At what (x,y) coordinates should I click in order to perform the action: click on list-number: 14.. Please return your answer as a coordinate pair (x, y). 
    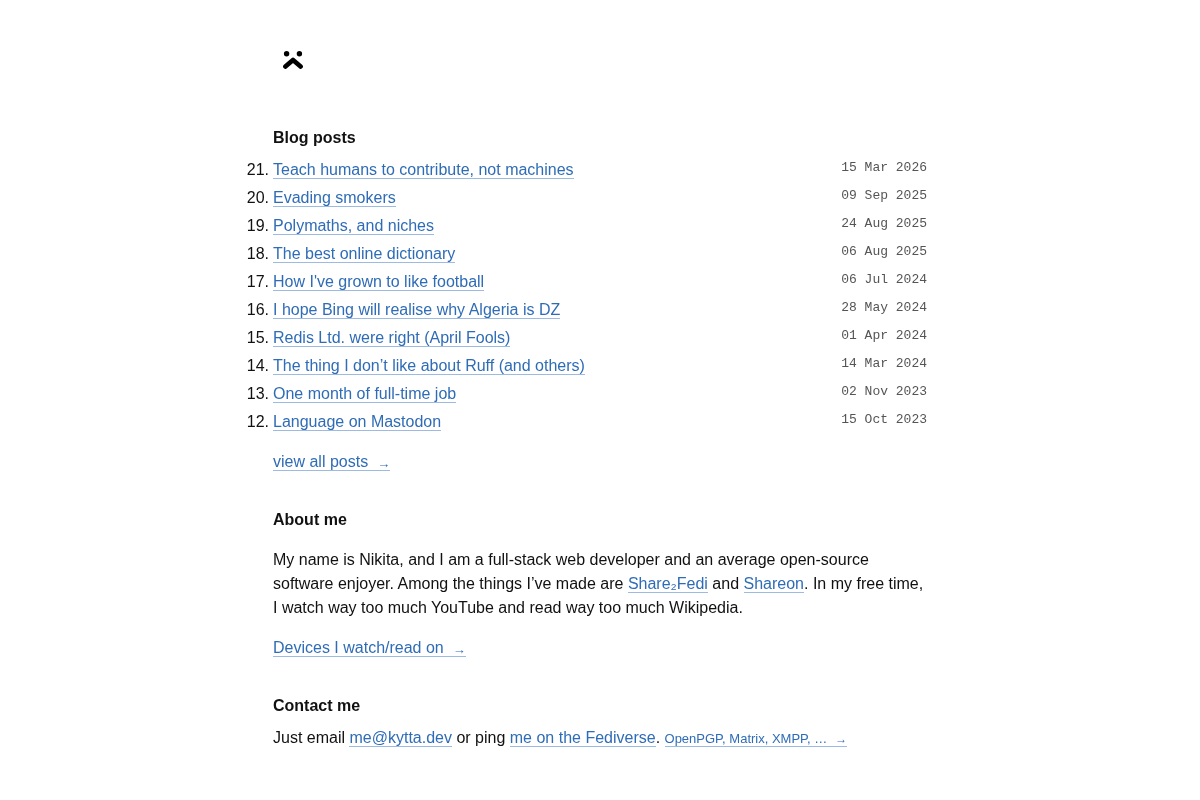
    Looking at the image, I should click on (257, 366).